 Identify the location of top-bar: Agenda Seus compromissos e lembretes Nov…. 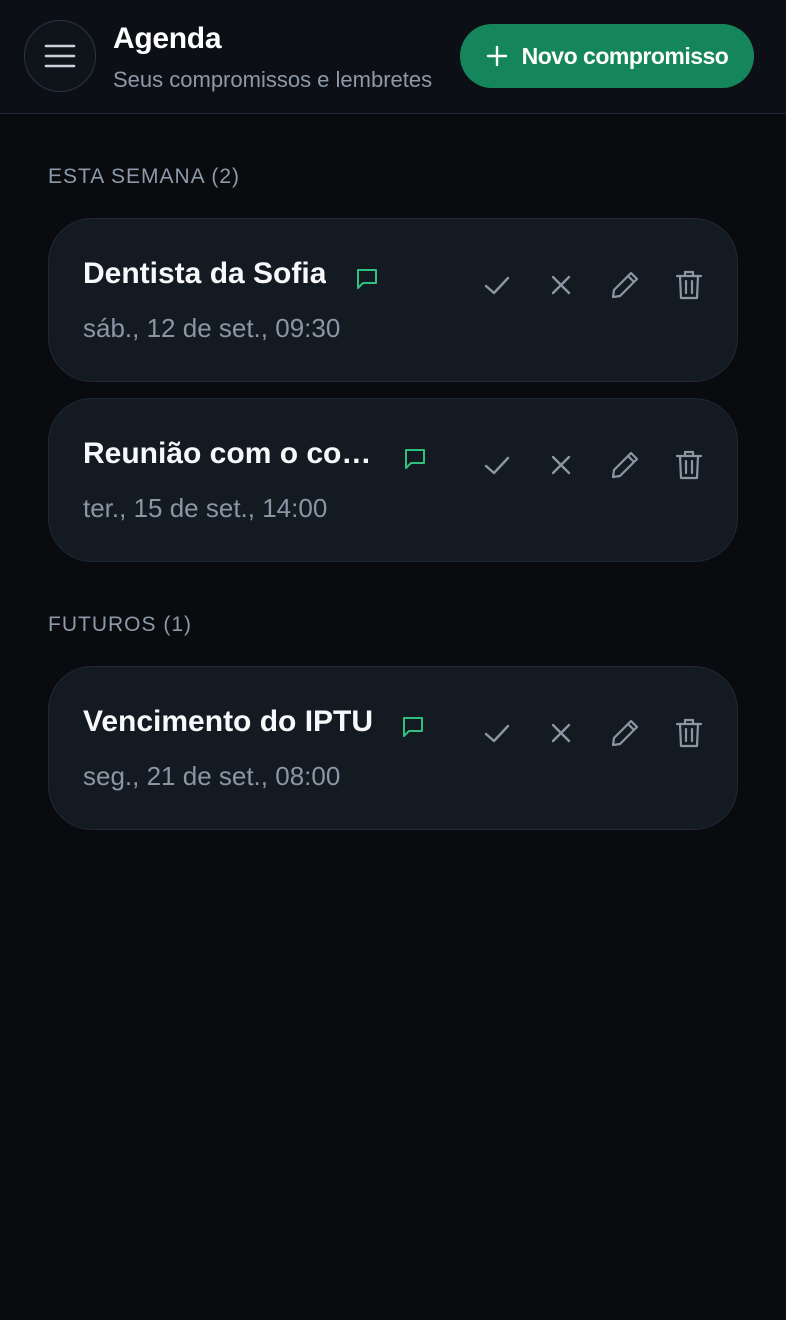
(393, 57).